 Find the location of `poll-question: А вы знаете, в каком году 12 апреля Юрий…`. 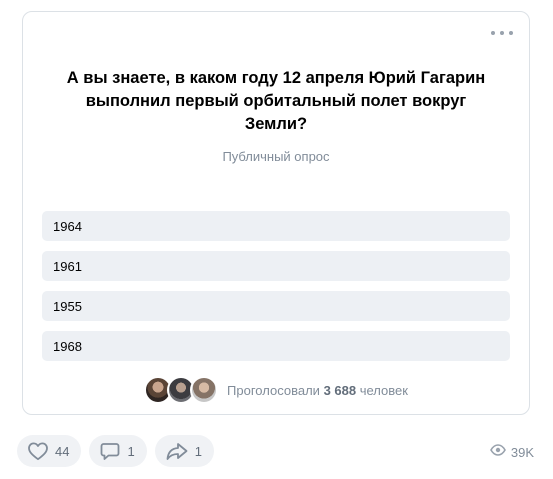

poll-question: А вы знаете, в каком году 12 апреля Юрий… is located at coordinates (276, 101).